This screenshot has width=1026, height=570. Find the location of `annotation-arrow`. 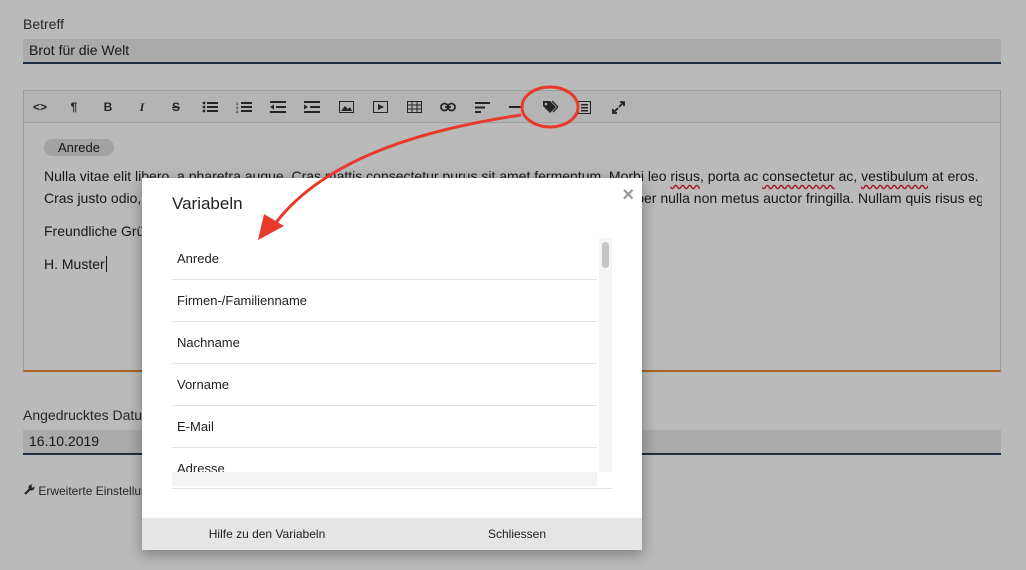

annotation-arrow is located at coordinates (396, 171).